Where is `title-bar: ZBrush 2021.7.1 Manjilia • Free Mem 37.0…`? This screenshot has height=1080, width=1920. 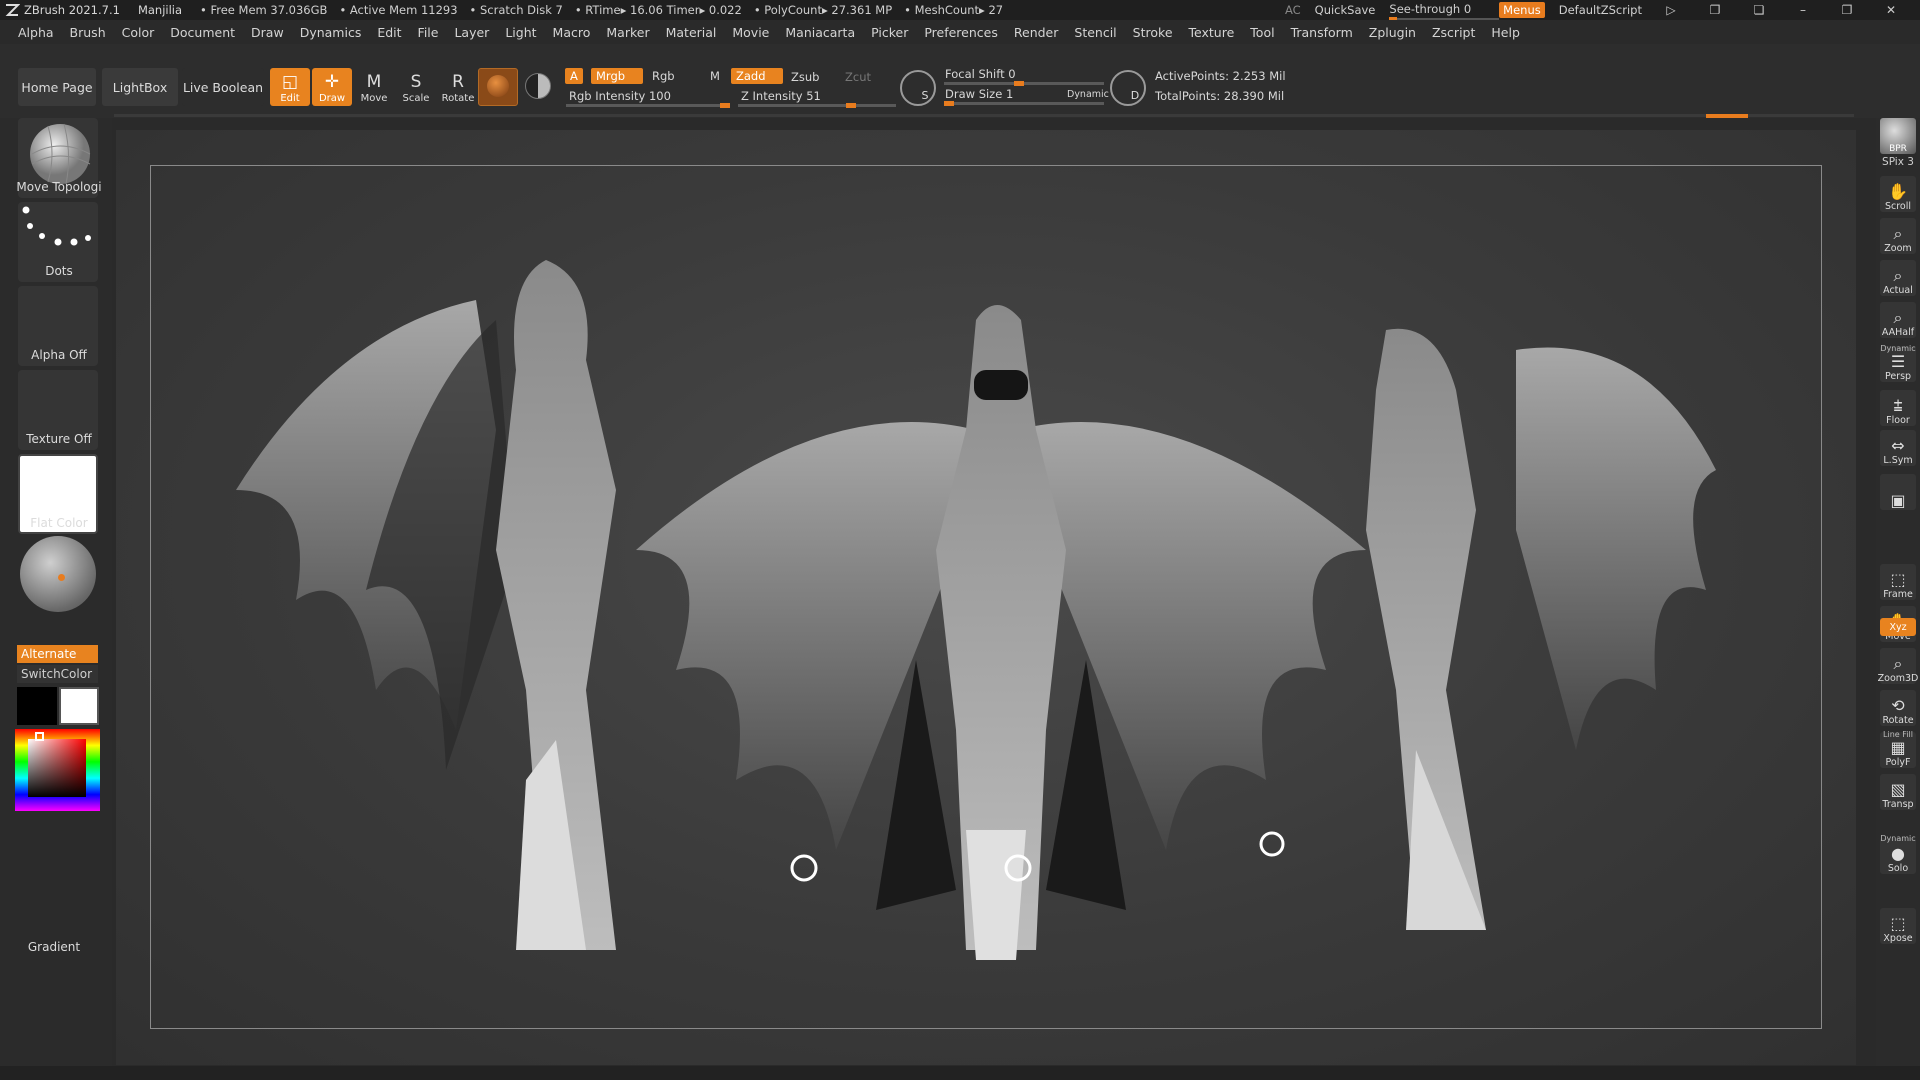
title-bar: ZBrush 2021.7.1 Manjilia • Free Mem 37.0… is located at coordinates (960, 11).